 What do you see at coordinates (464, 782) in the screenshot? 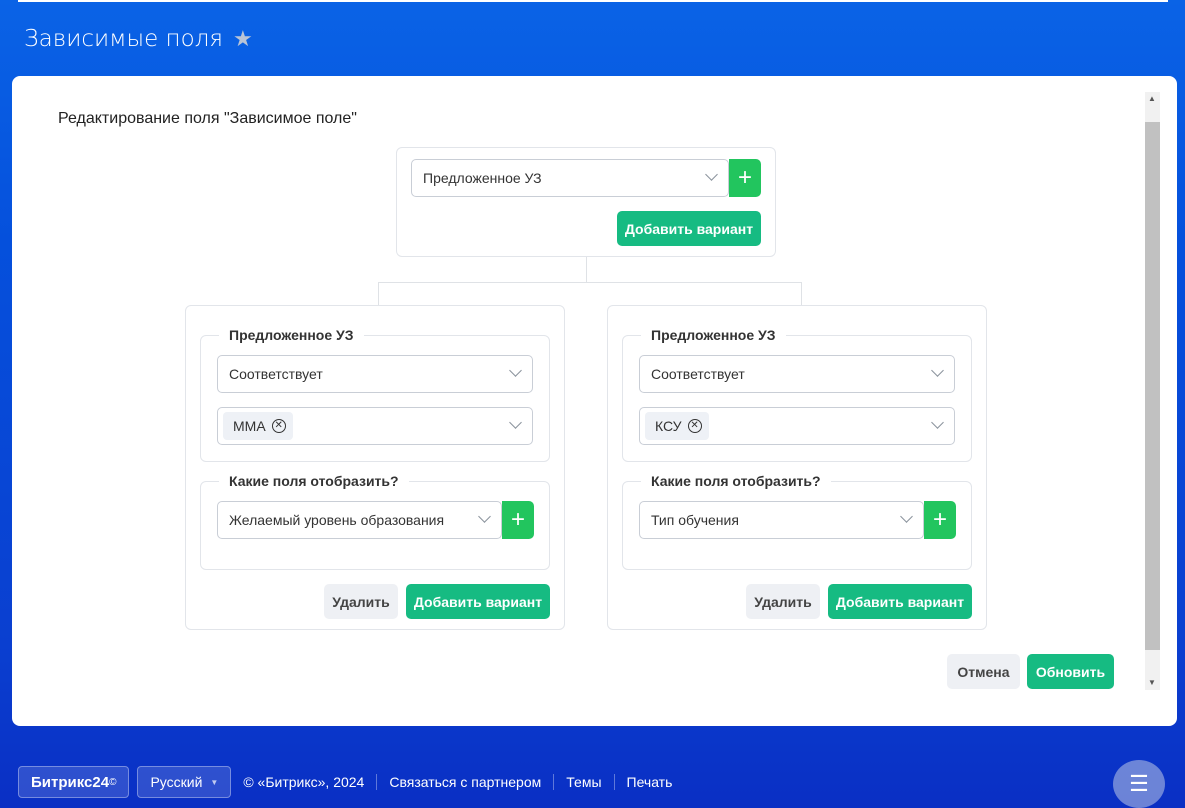
I see `partner-link: Связаться с партнером` at bounding box center [464, 782].